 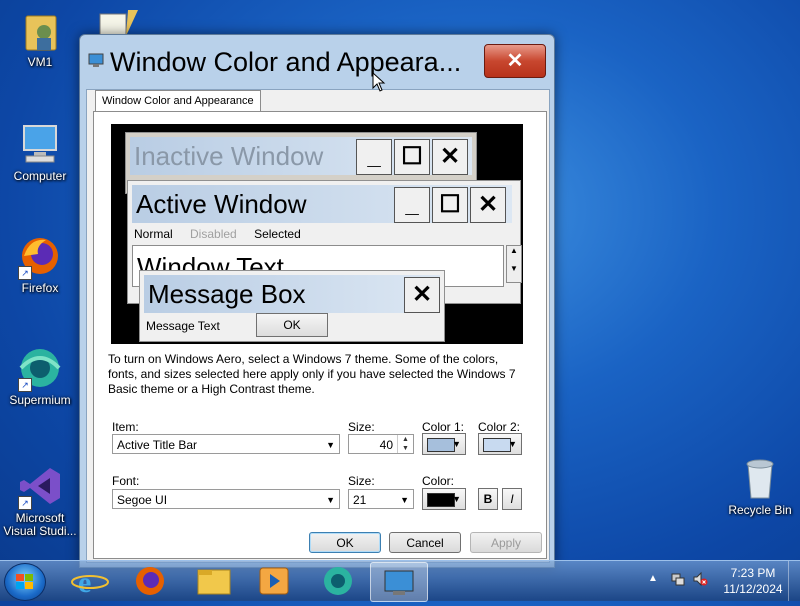 I want to click on recycle-bin-icon, so click(x=760, y=478).